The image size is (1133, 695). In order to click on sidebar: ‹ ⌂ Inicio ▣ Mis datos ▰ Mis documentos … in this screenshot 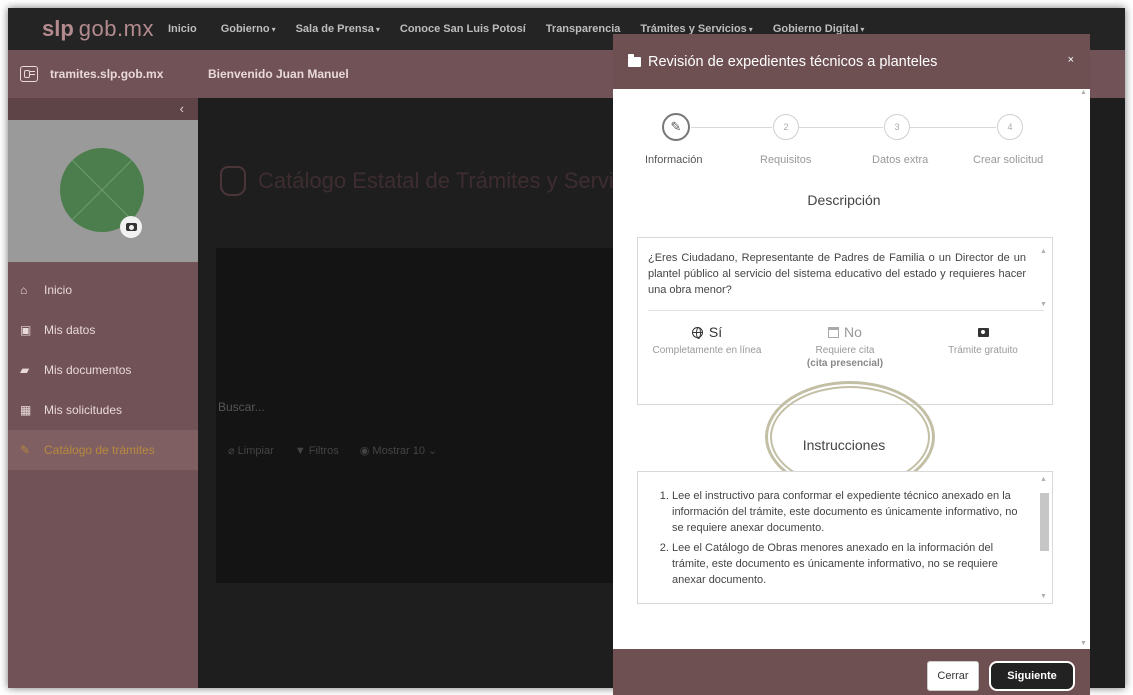, I will do `click(103, 393)`.